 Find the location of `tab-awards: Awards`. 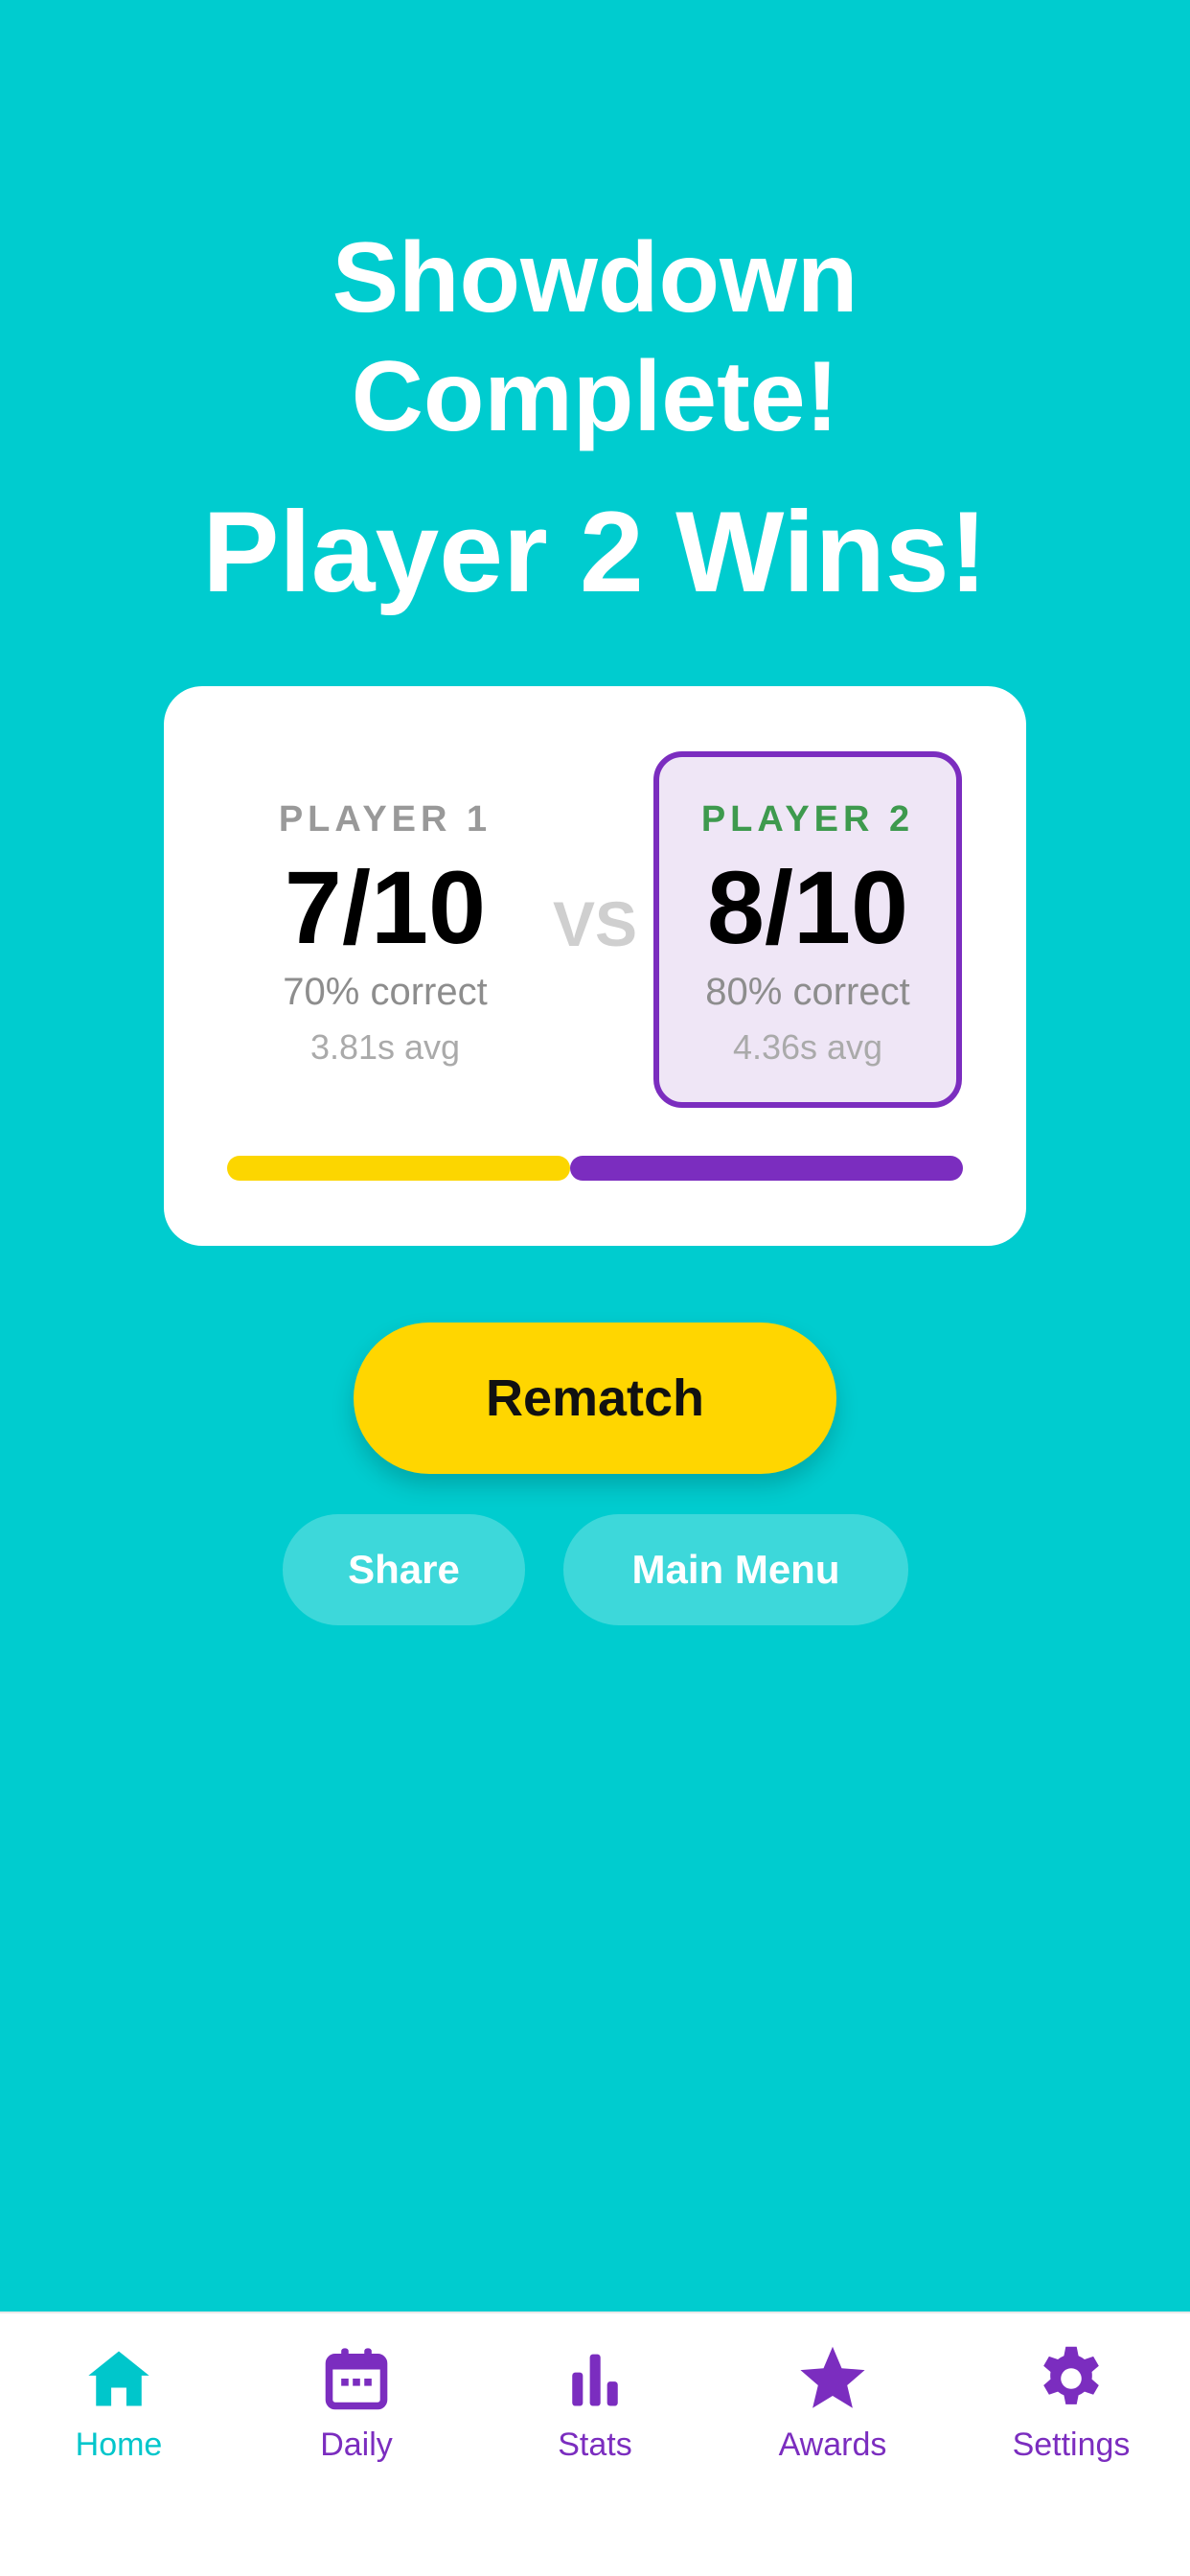

tab-awards: Awards is located at coordinates (833, 2423).